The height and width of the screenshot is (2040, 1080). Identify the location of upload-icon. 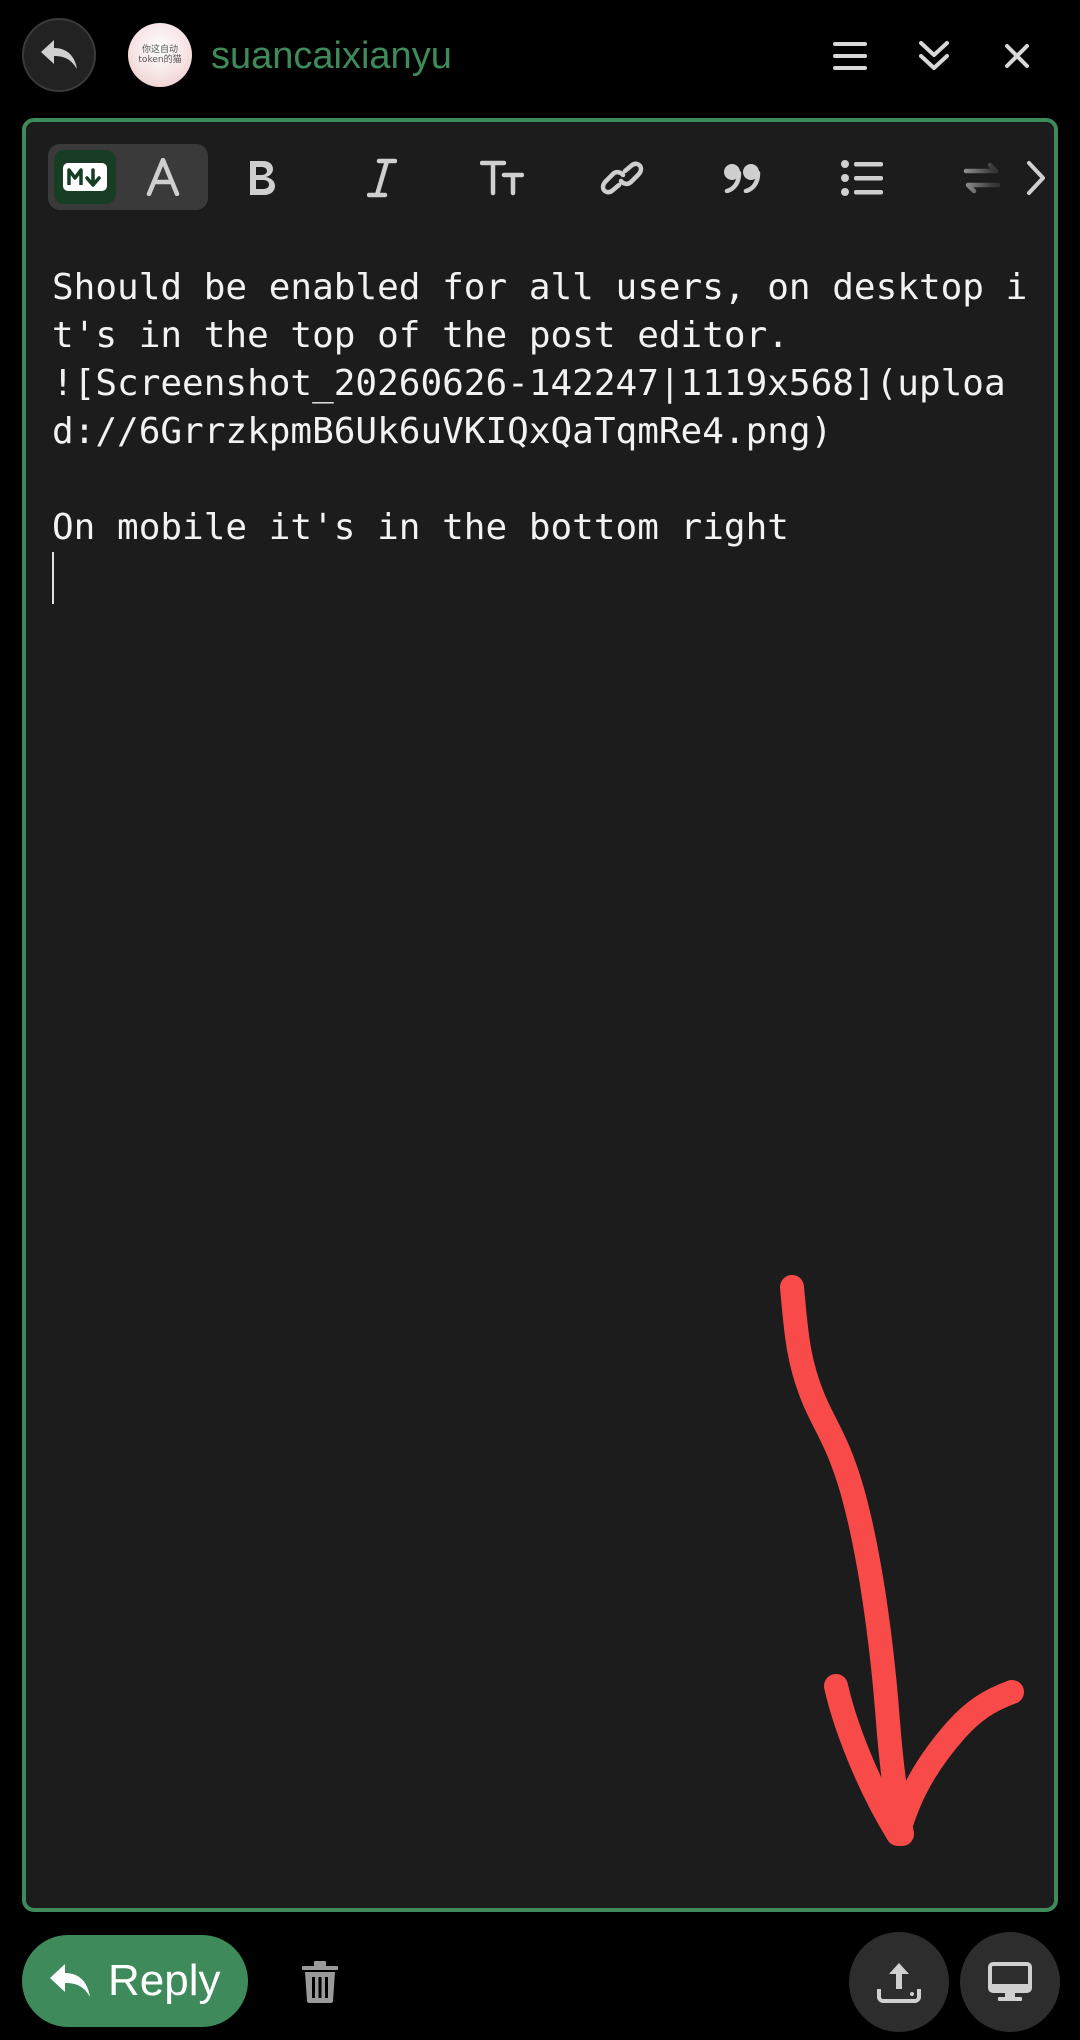
(899, 1983).